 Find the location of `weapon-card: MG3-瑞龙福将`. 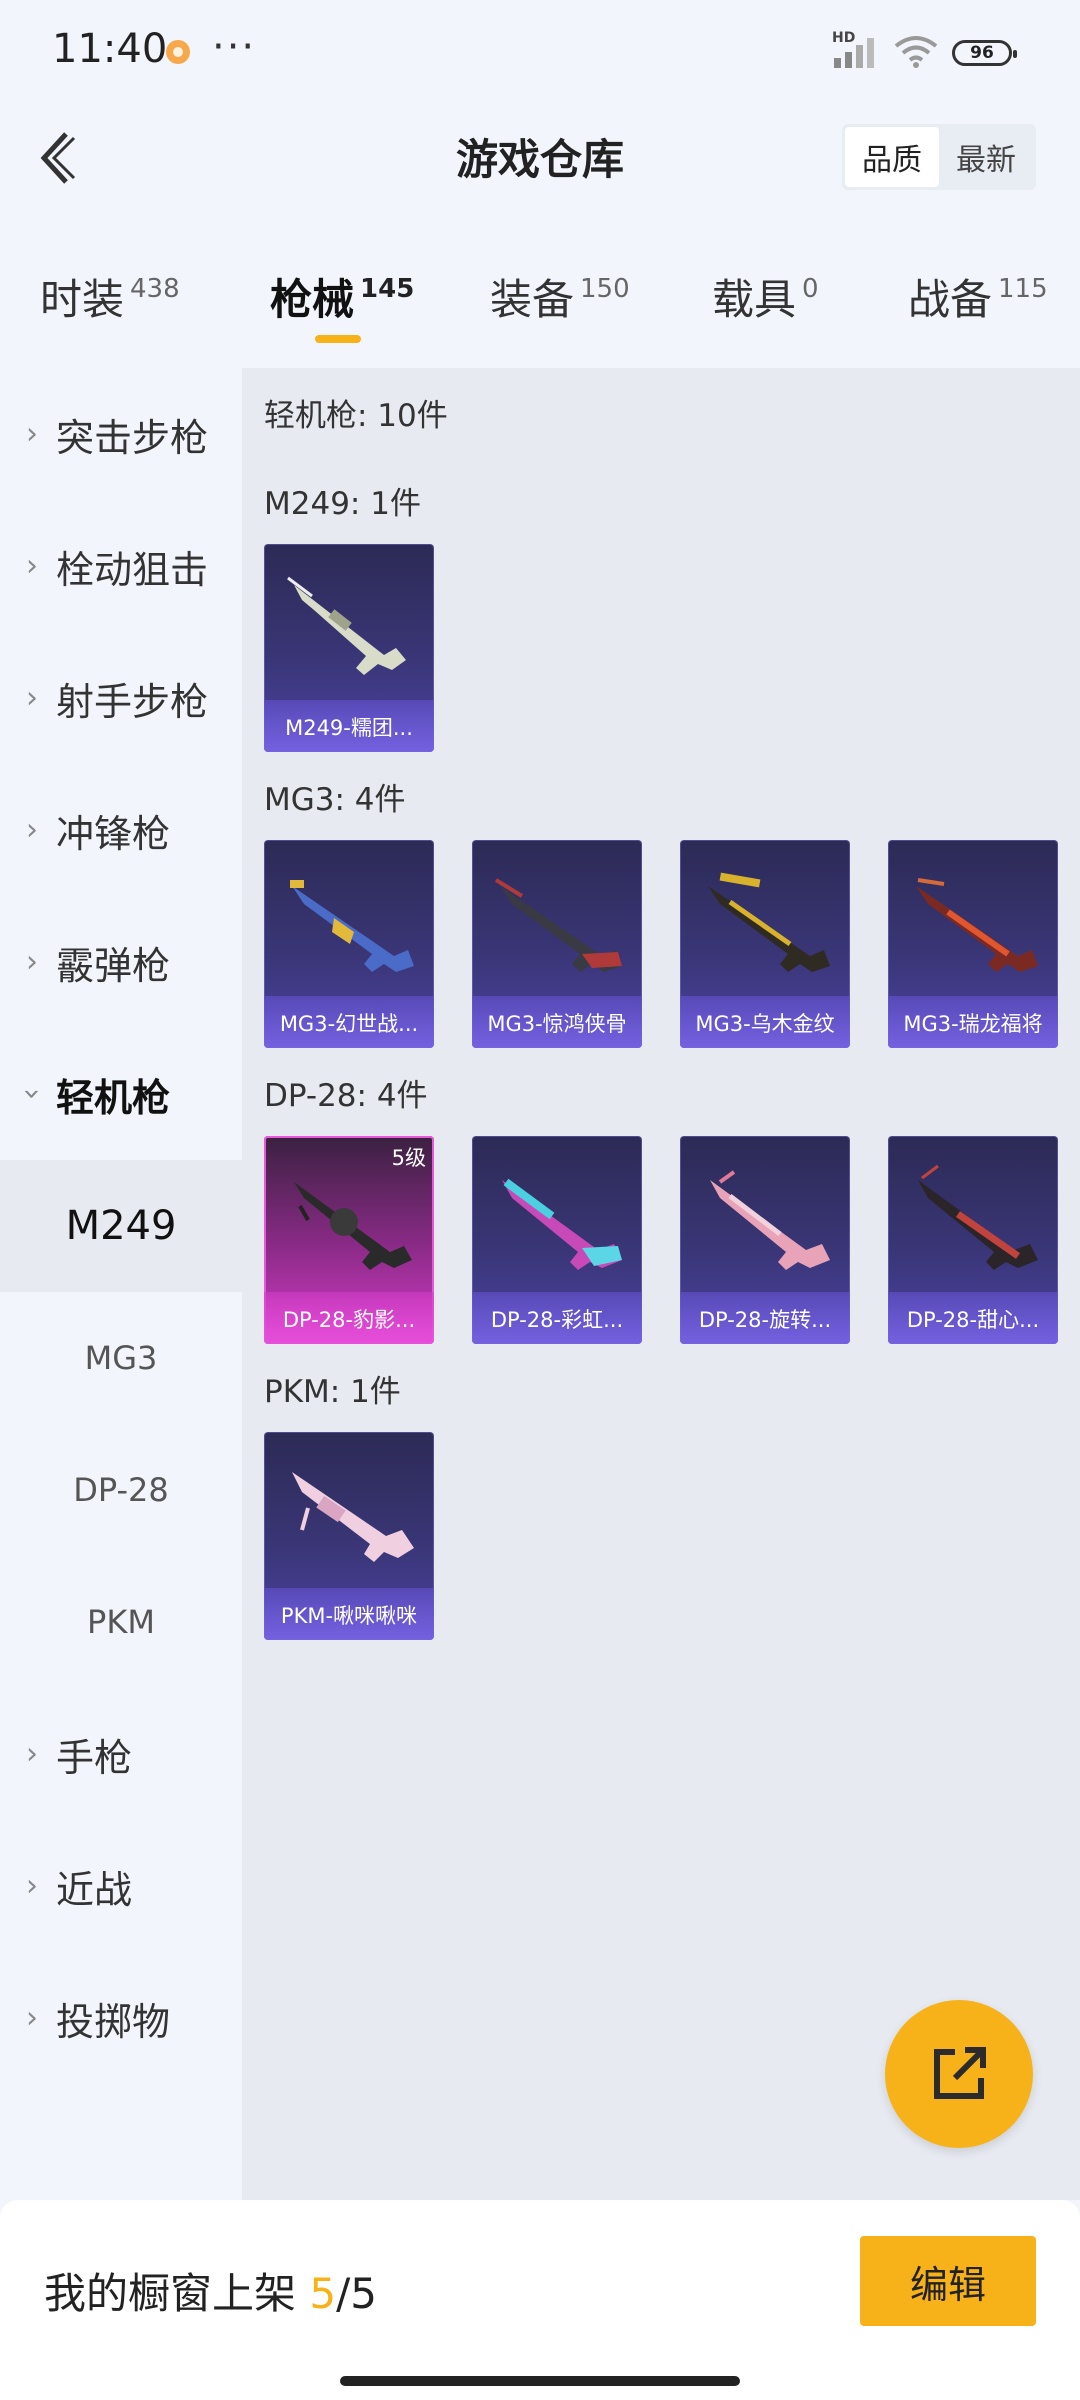

weapon-card: MG3-瑞龙福将 is located at coordinates (973, 944).